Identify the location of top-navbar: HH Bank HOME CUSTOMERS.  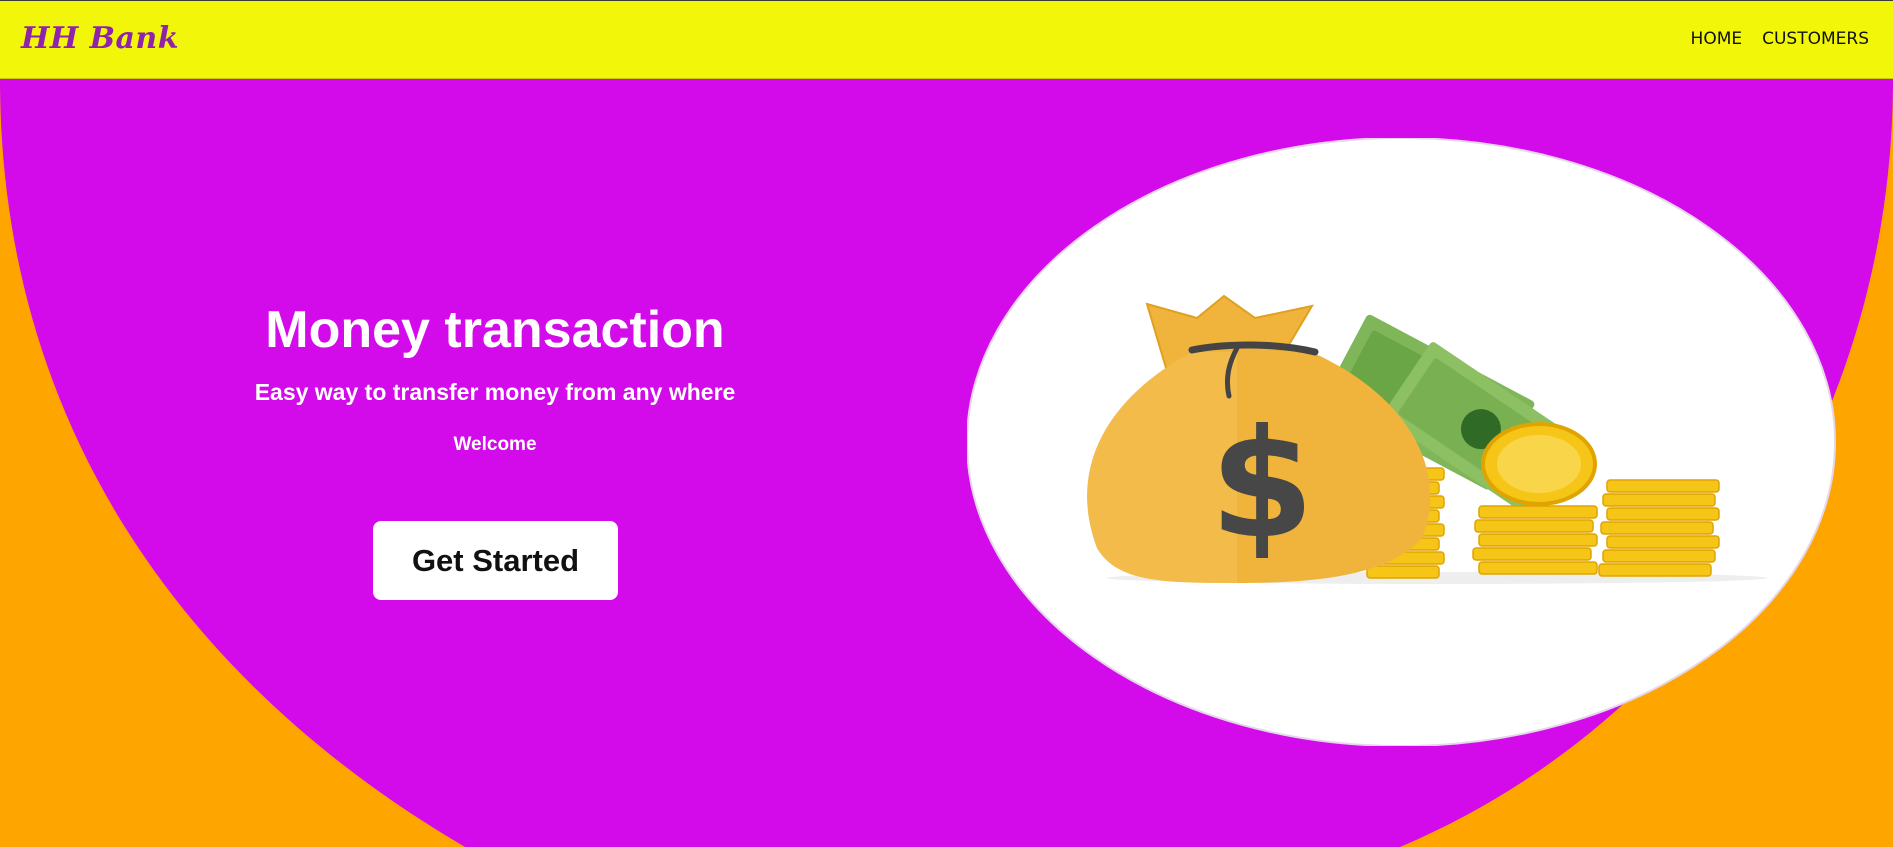
(946, 39).